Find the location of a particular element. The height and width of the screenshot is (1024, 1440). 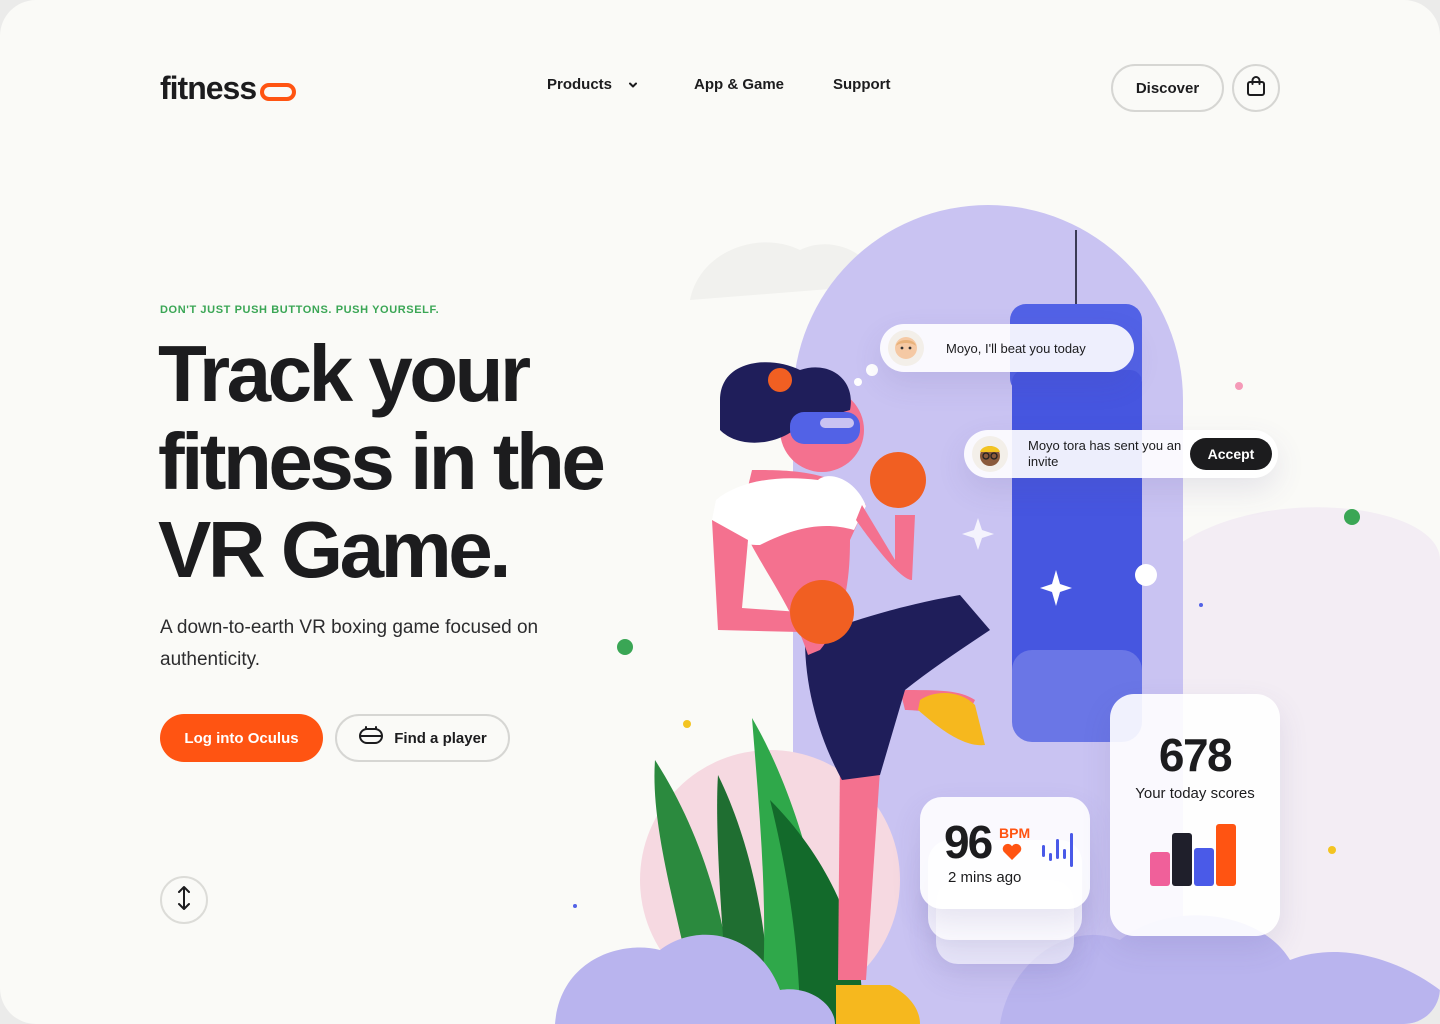

nav-item-label: Support is located at coordinates (862, 84).